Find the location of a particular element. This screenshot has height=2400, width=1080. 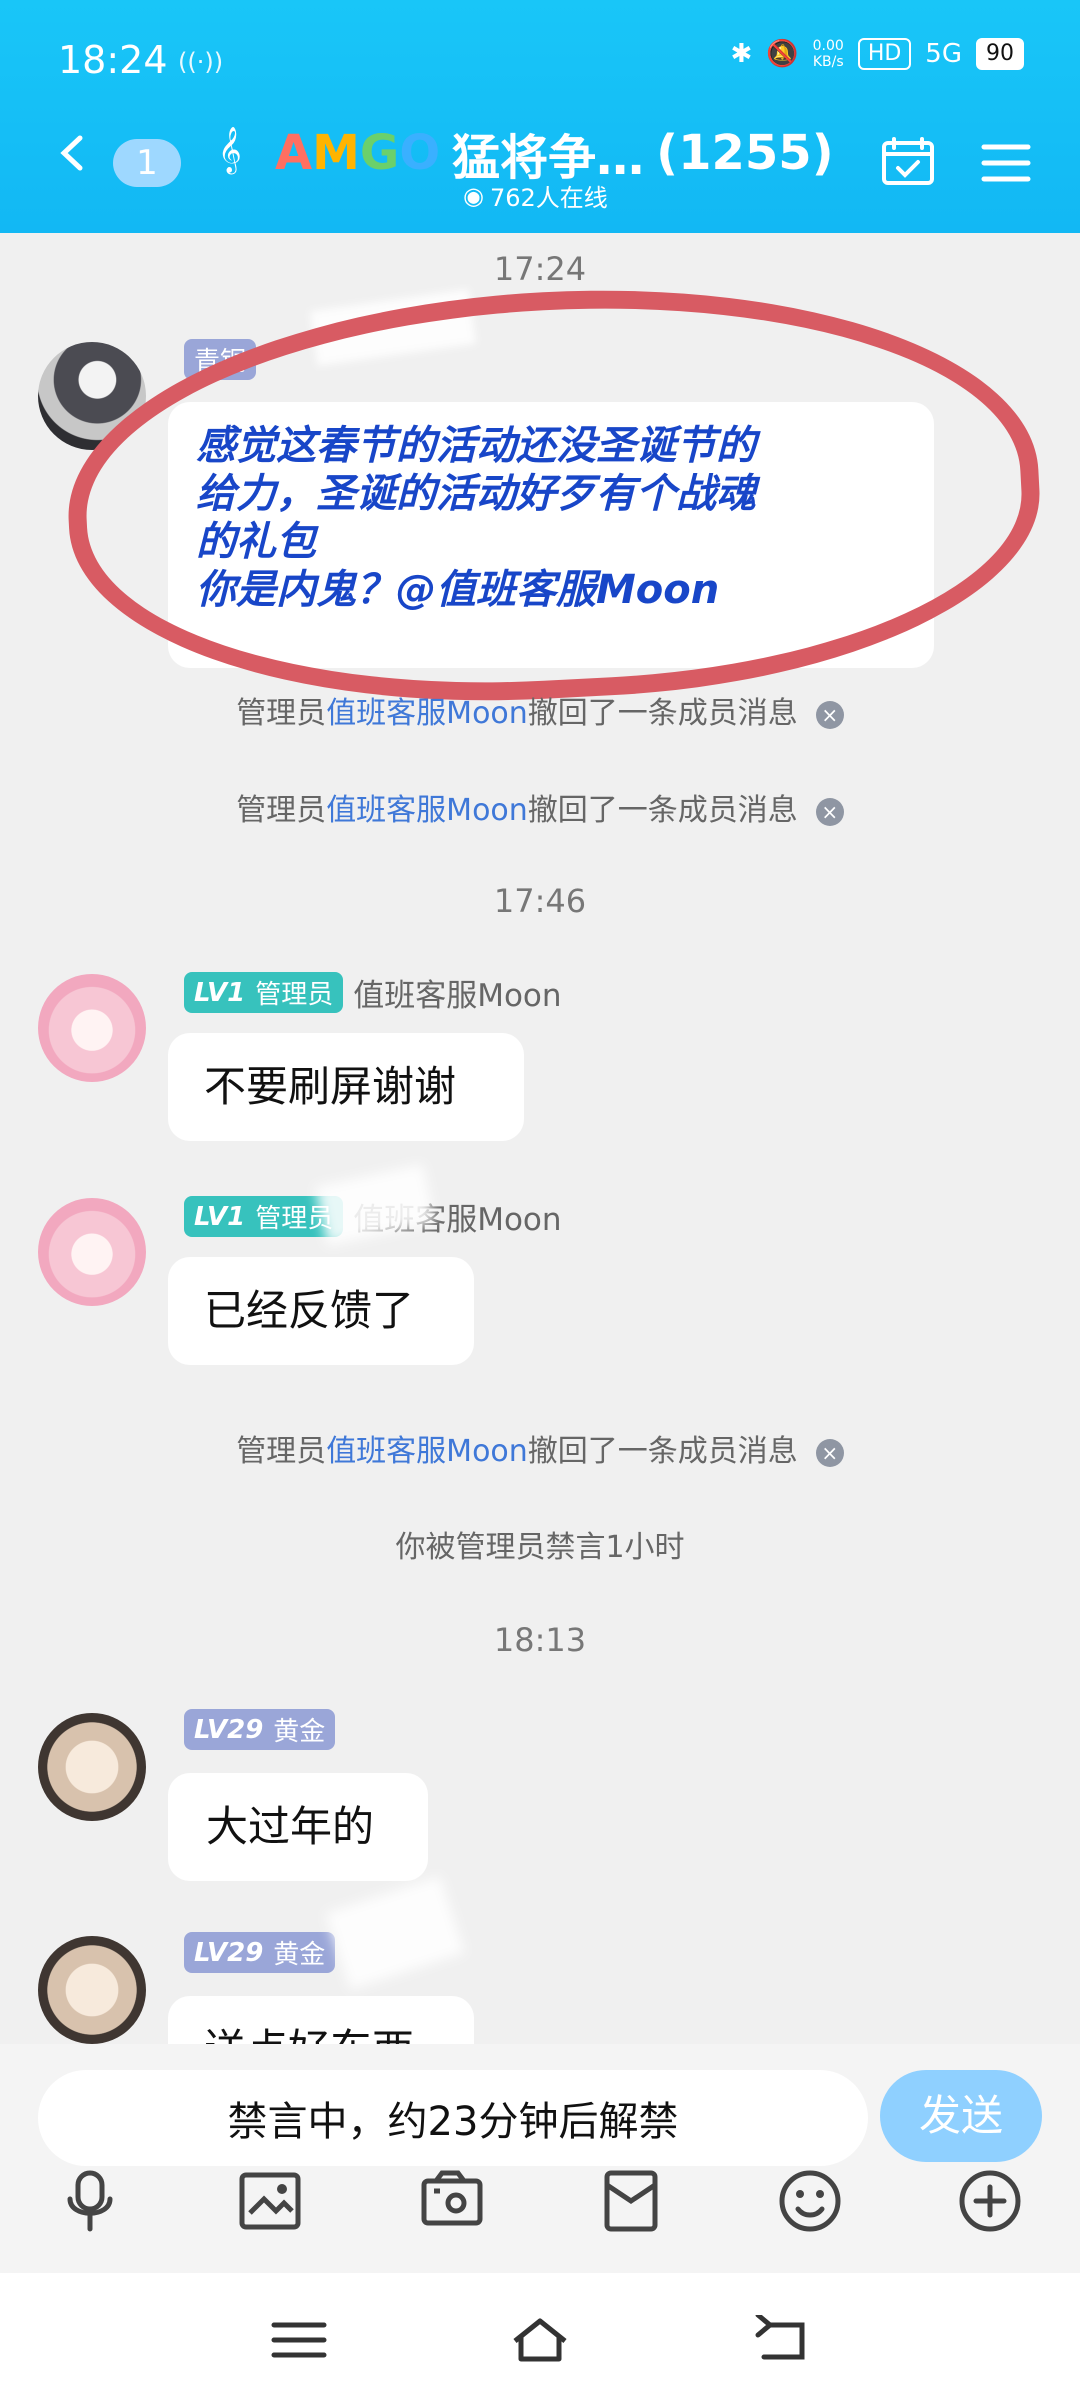

online-status: ◉ 762人在线 is located at coordinates (535, 197).